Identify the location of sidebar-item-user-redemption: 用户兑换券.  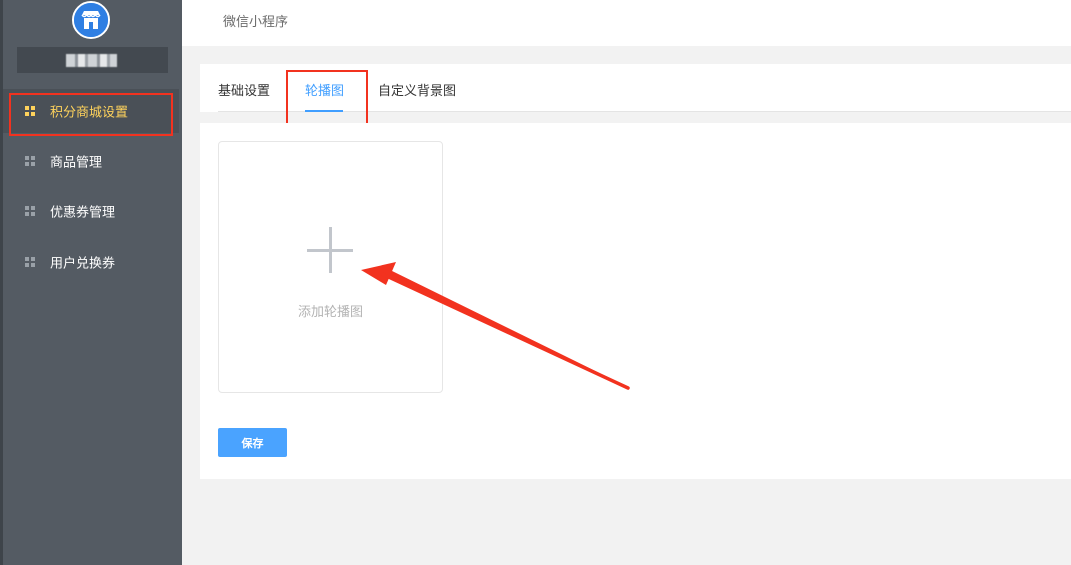
(91, 262).